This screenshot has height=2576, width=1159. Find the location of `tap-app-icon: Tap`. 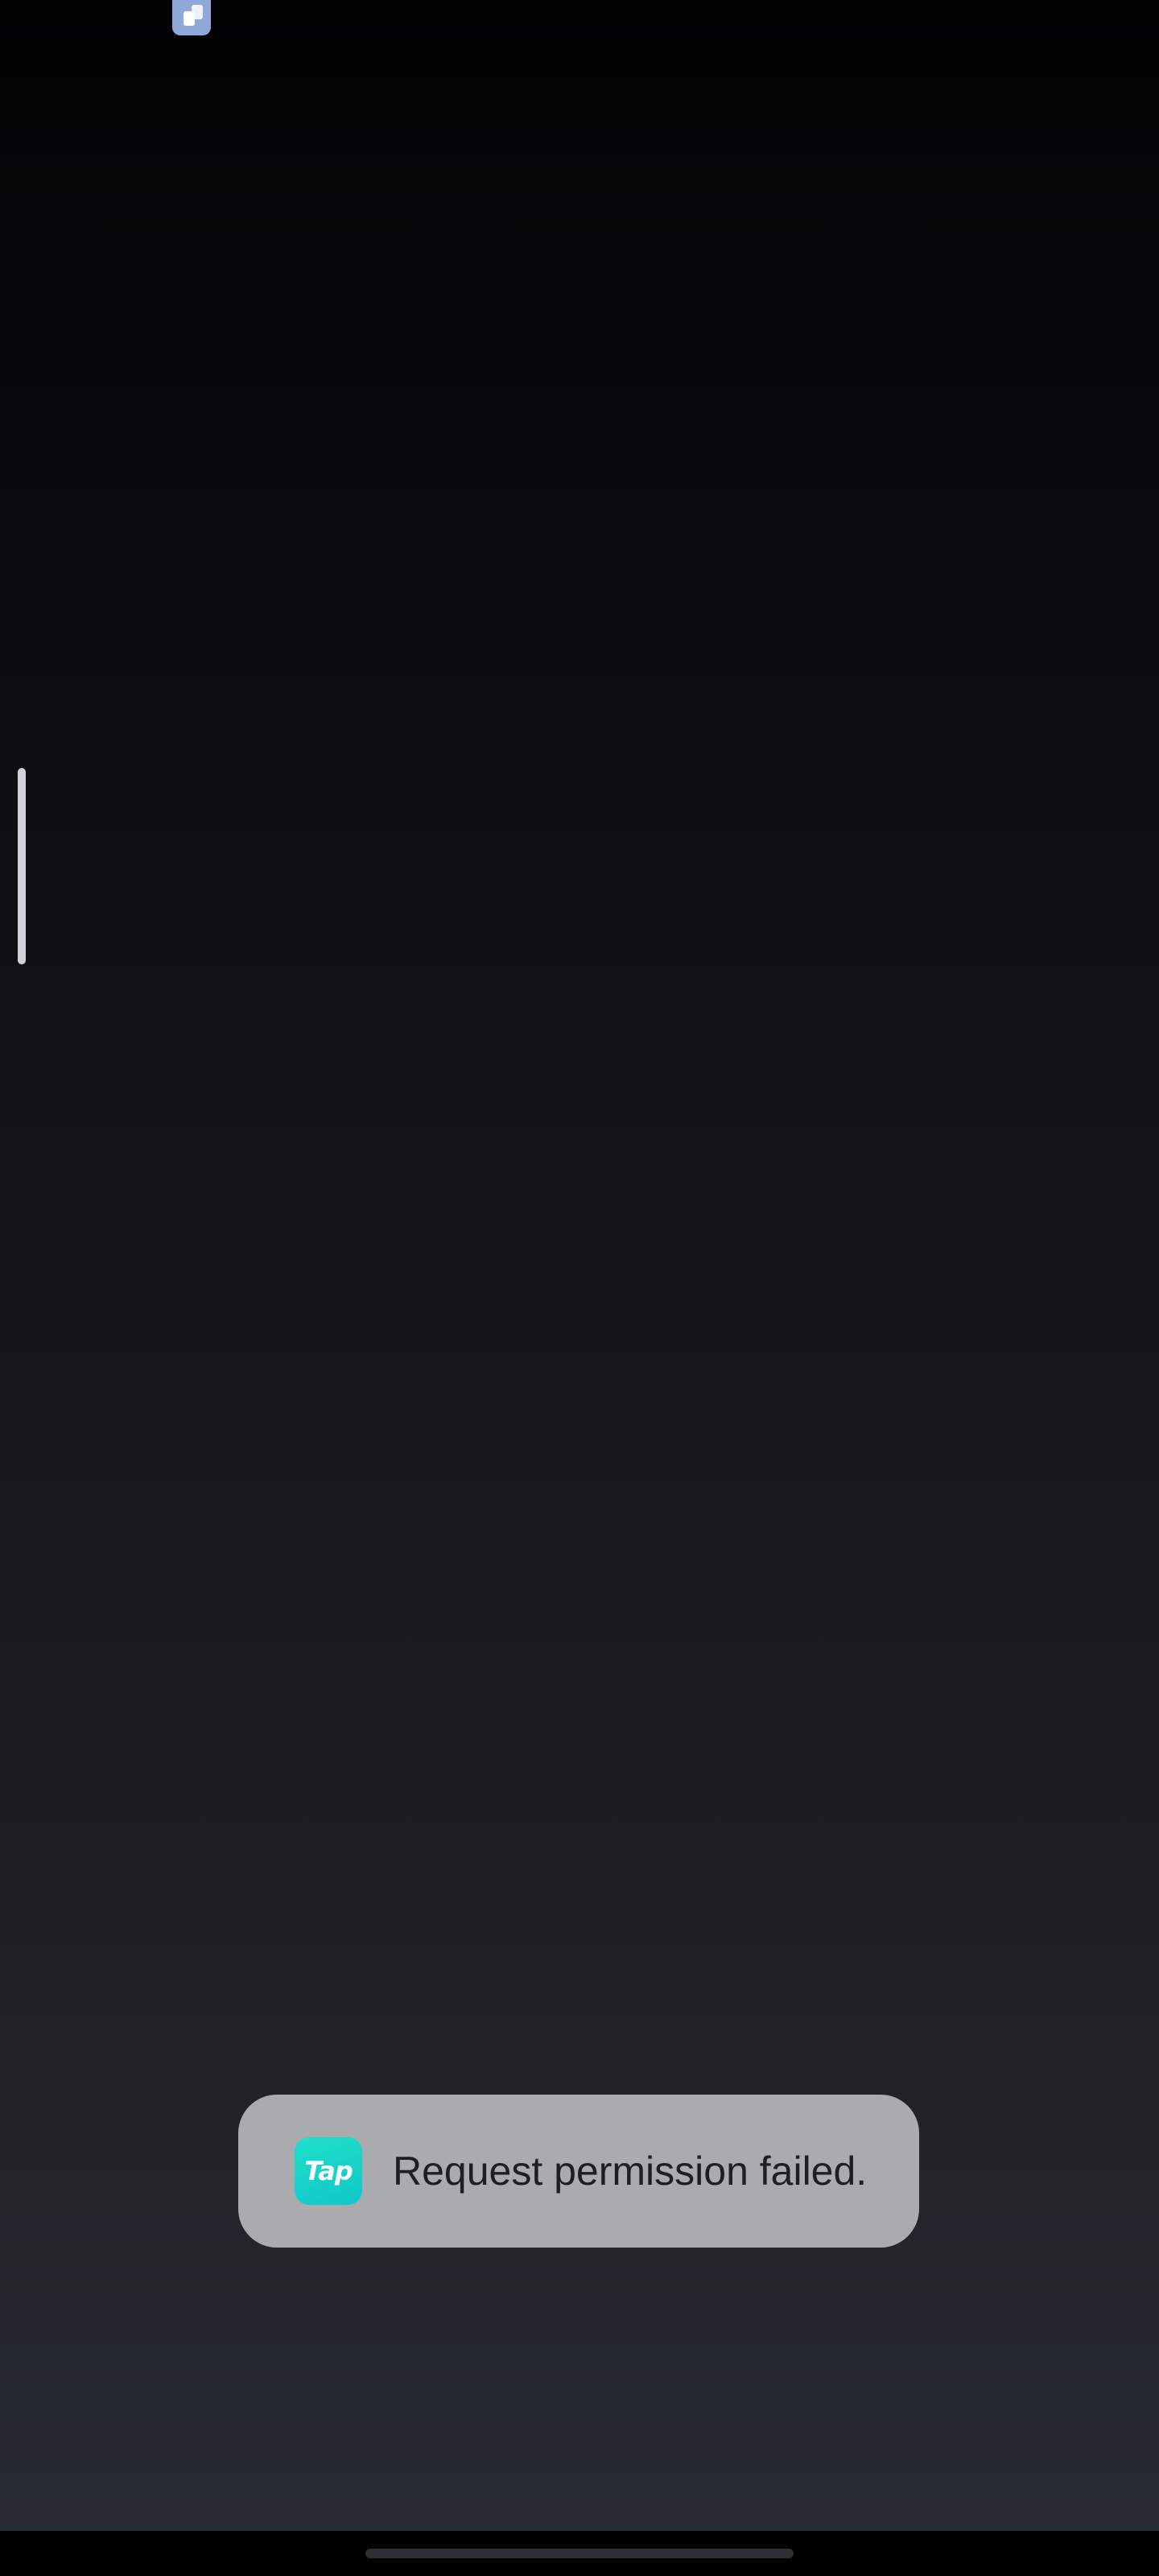

tap-app-icon: Tap is located at coordinates (328, 2171).